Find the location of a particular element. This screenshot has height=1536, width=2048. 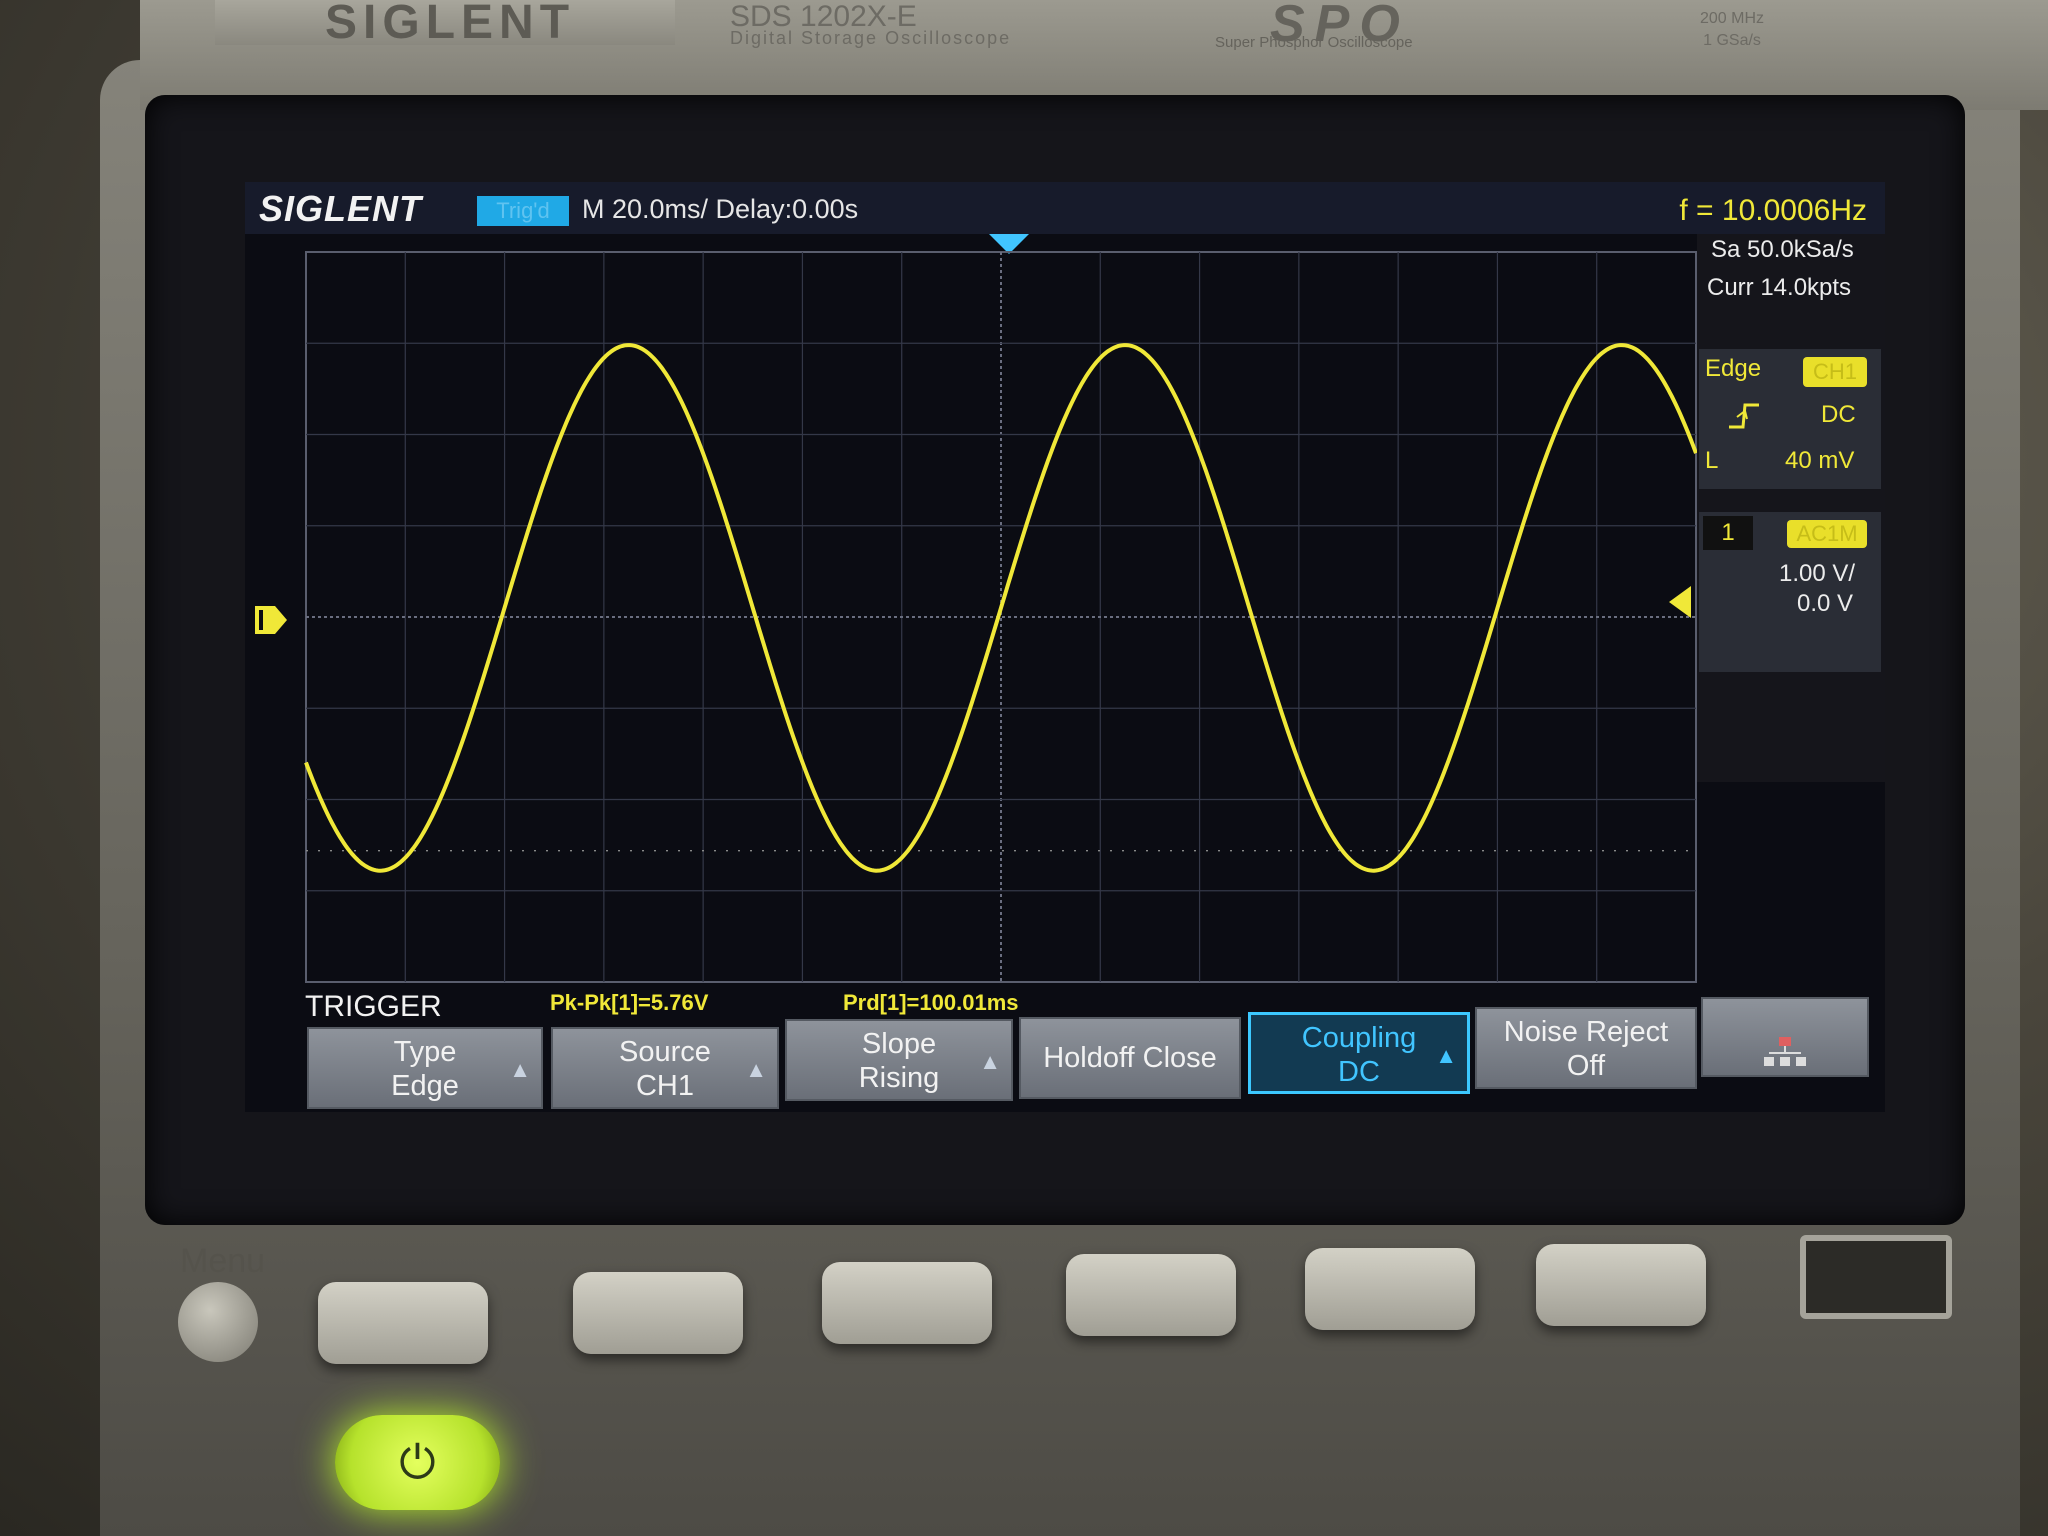

power-button: ⏻ is located at coordinates (417, 1462).